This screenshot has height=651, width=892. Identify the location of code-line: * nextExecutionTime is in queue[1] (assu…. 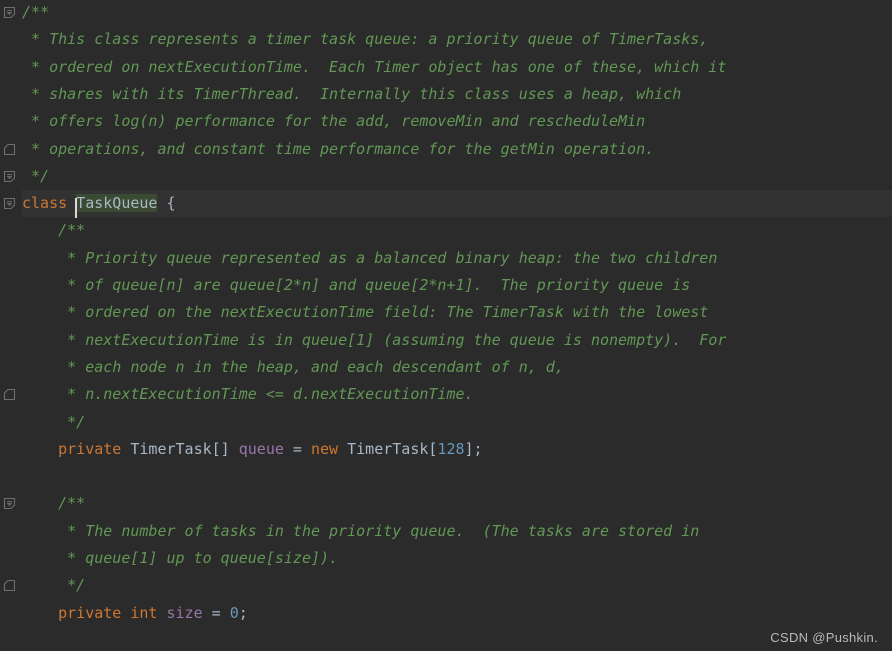
(446, 340).